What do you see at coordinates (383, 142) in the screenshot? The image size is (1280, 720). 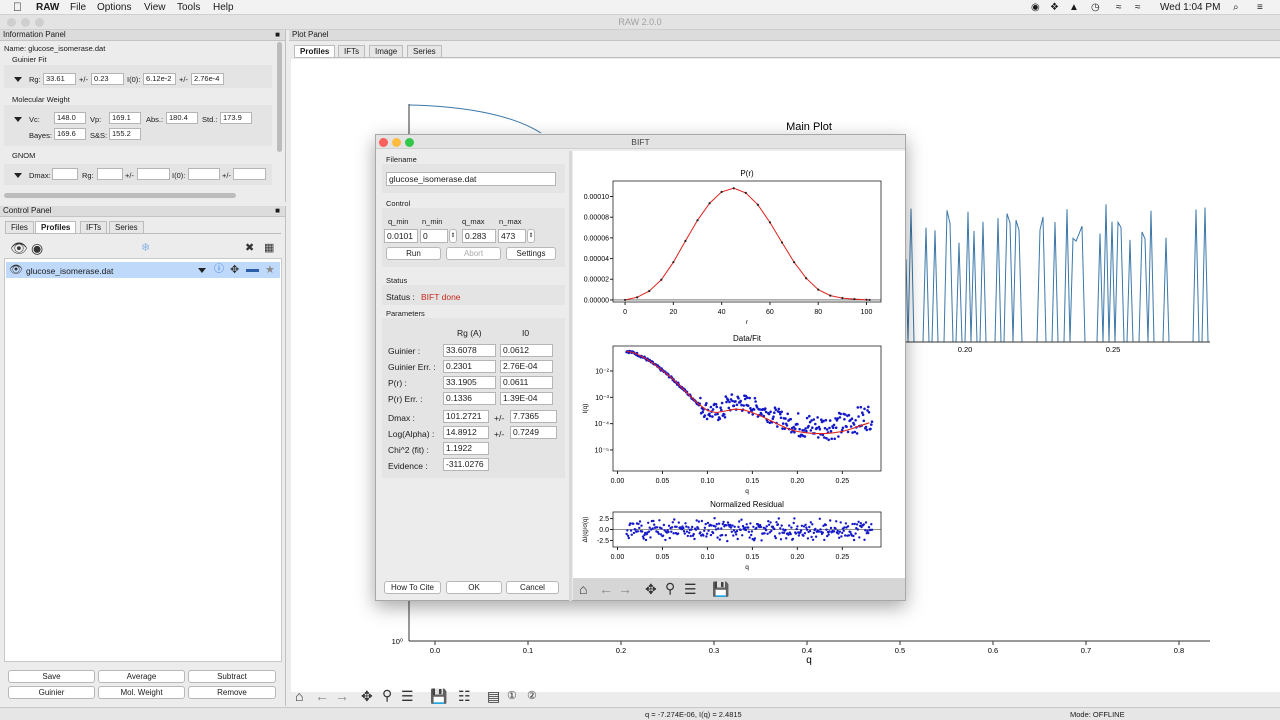 I see `bift-close-button` at bounding box center [383, 142].